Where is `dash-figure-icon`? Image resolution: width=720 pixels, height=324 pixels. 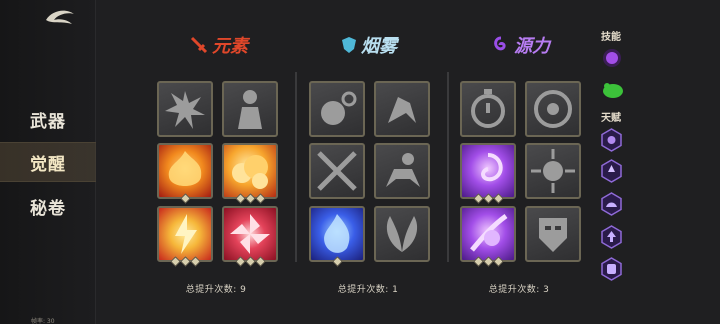
dash-figure-icon is located at coordinates (402, 110).